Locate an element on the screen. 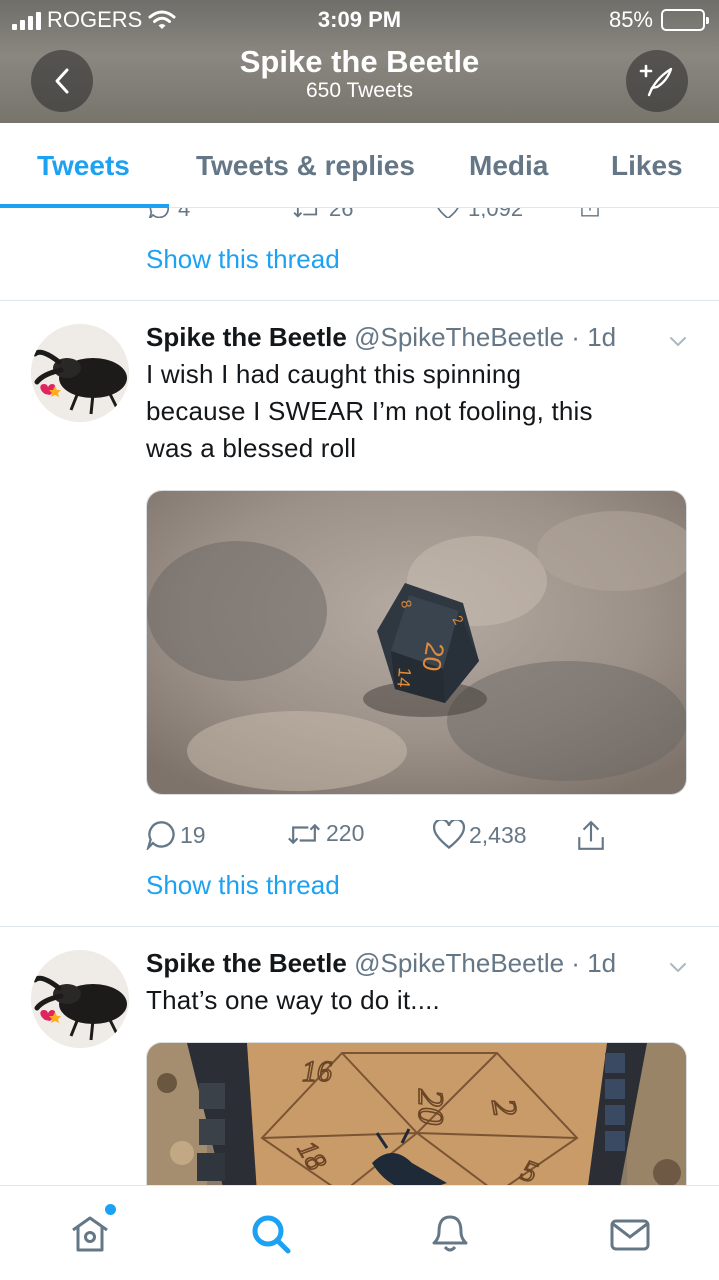  tweet-actions: 19 220 2,438 is located at coordinates (386, 837).